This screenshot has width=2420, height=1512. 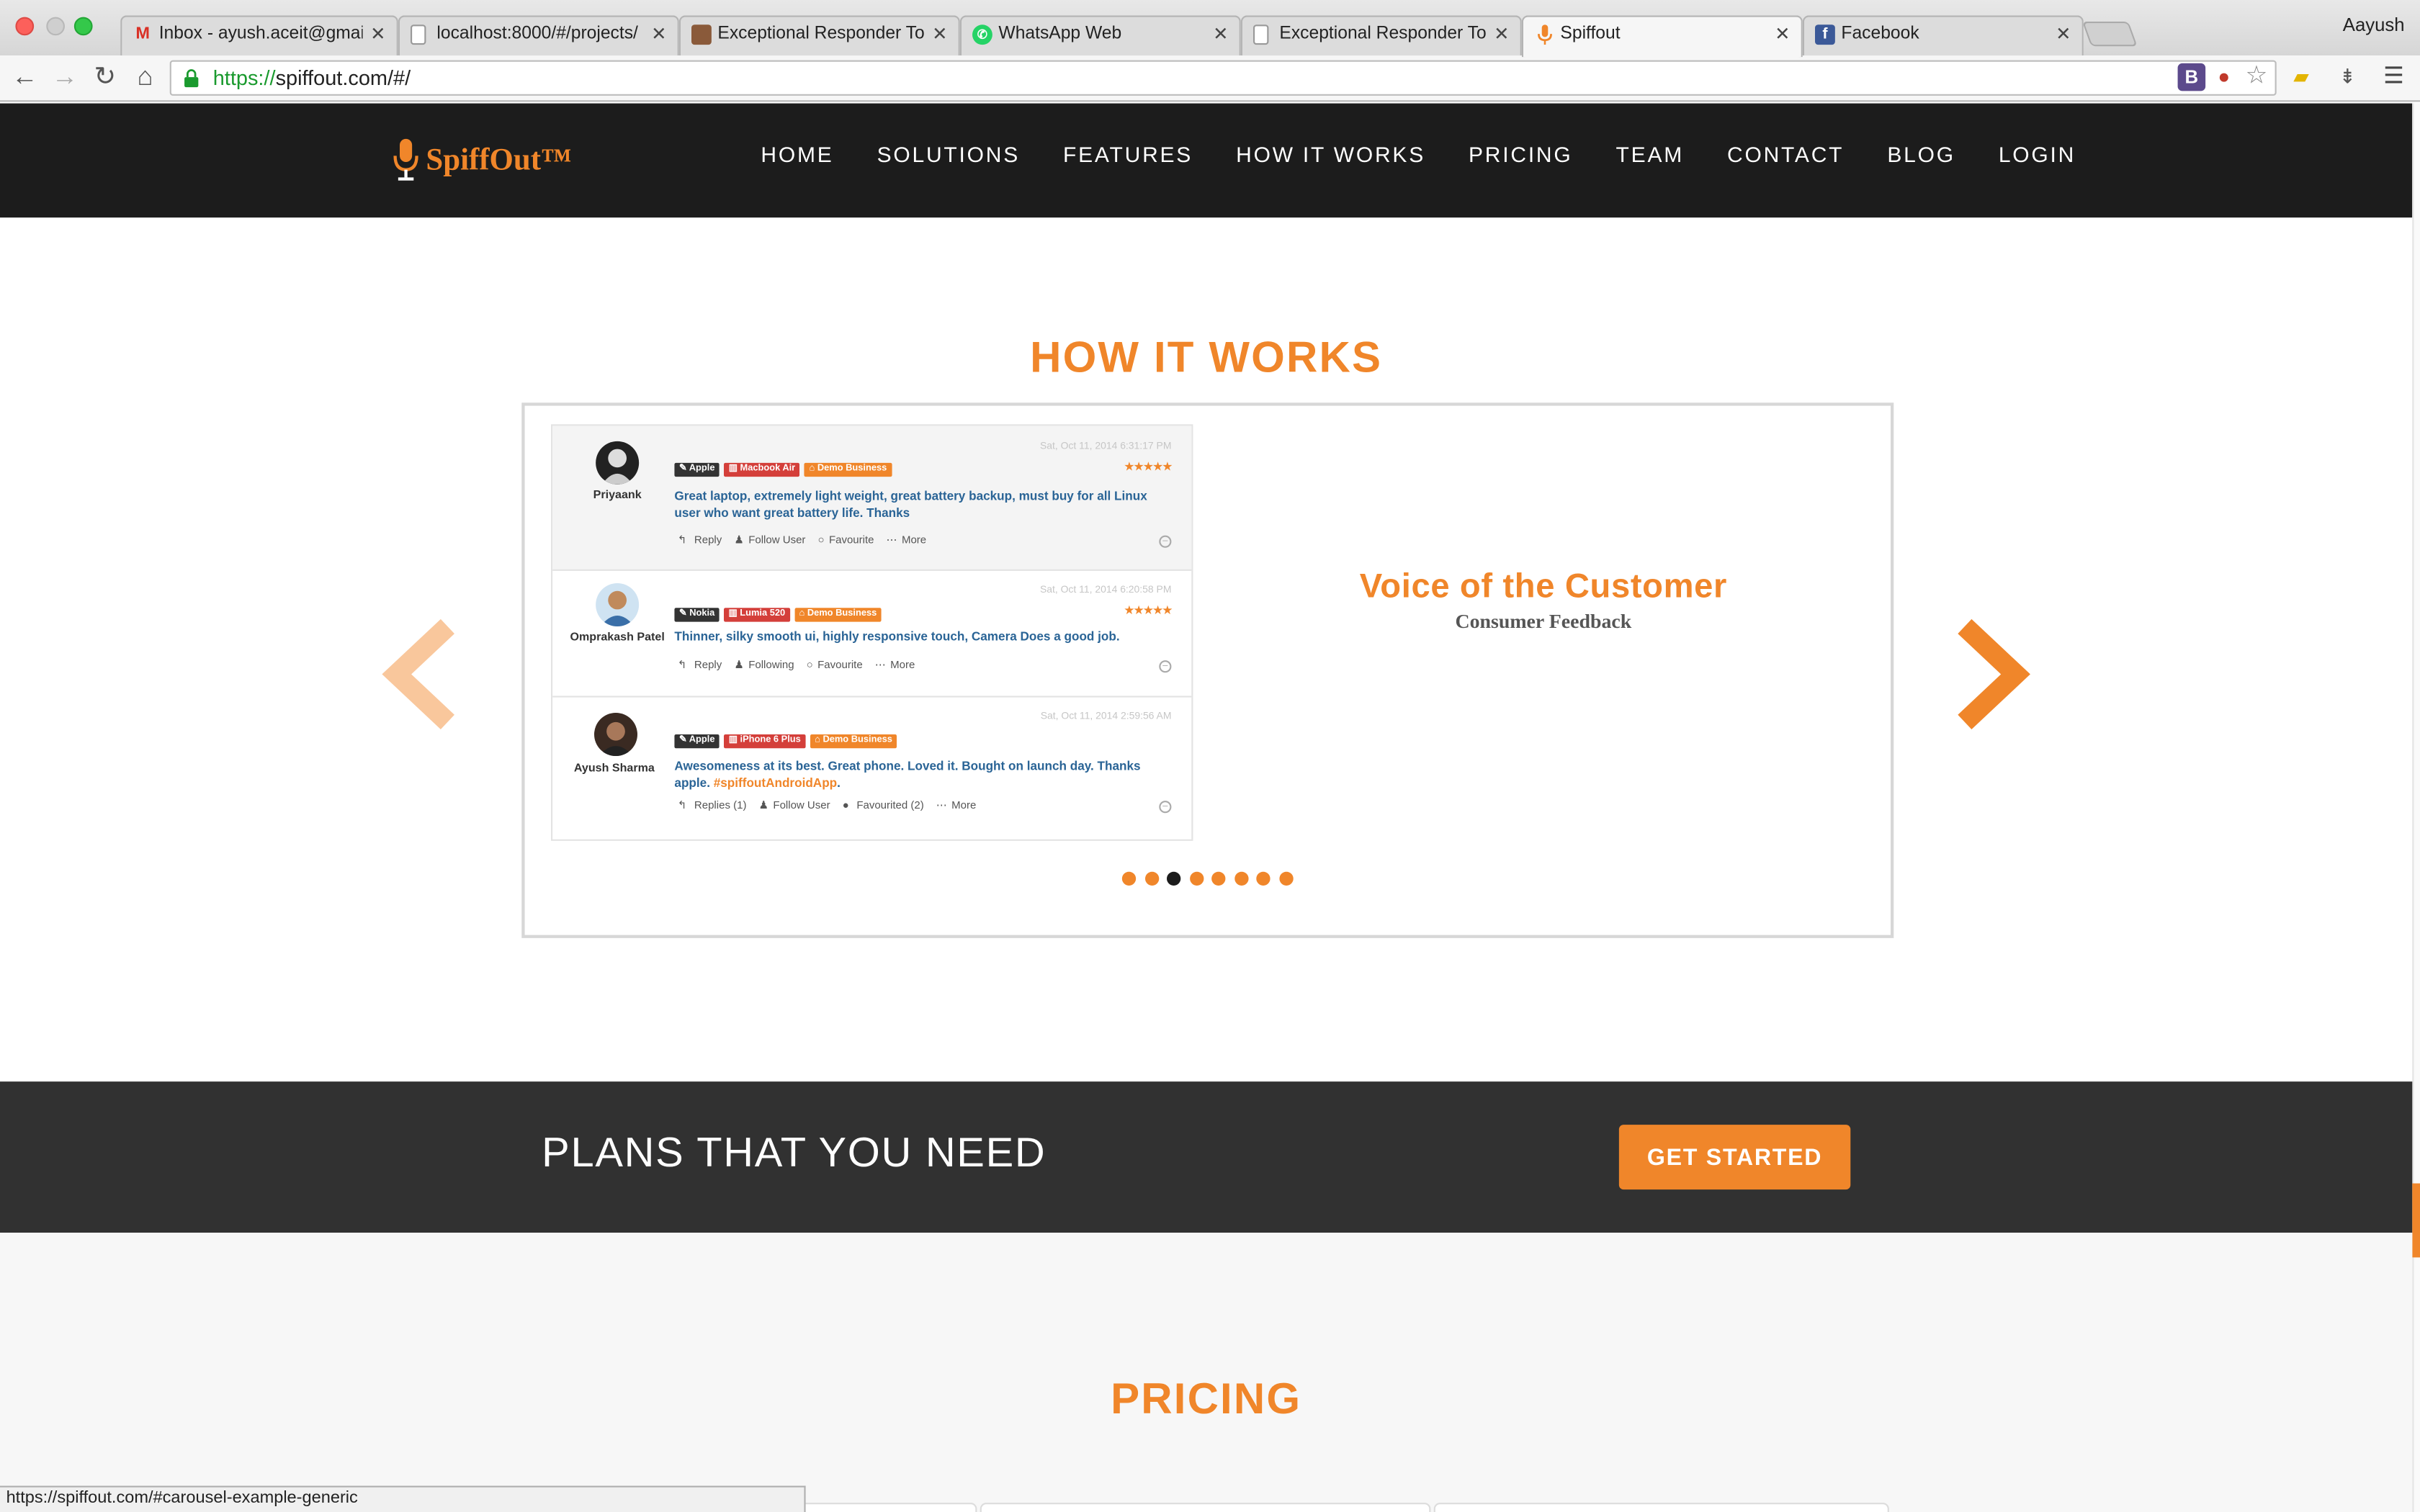 I want to click on browser-tab-exceptional-responder: Exceptional Responder Too ✕, so click(x=819, y=35).